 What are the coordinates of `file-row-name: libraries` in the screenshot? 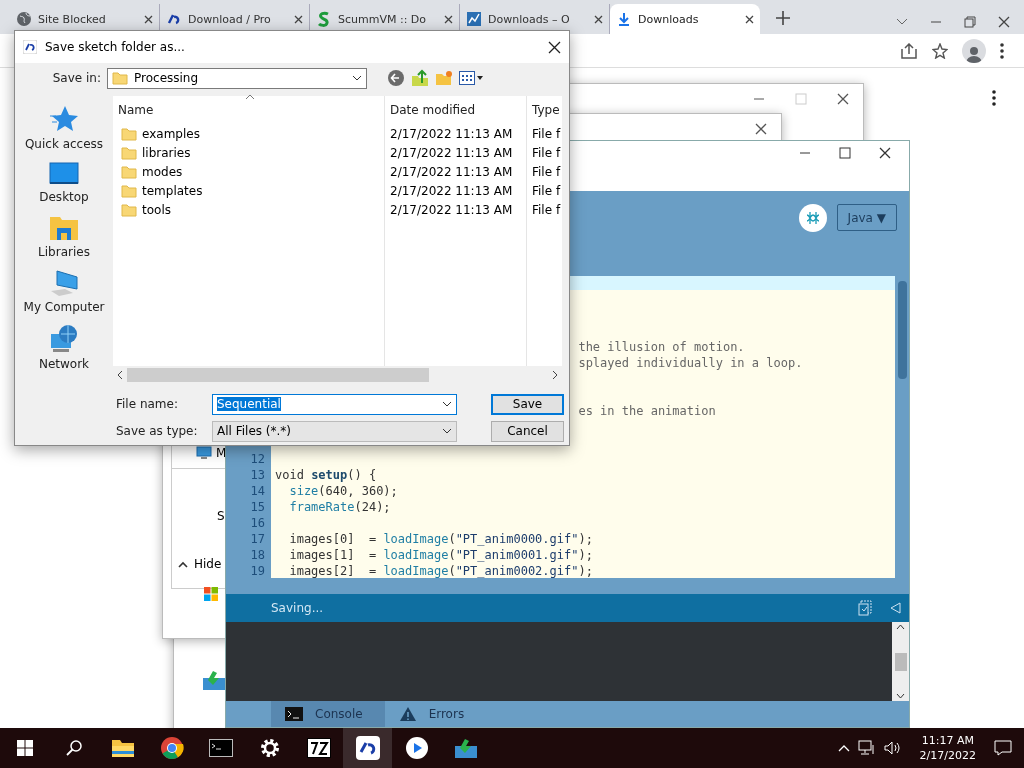 It's located at (248, 152).